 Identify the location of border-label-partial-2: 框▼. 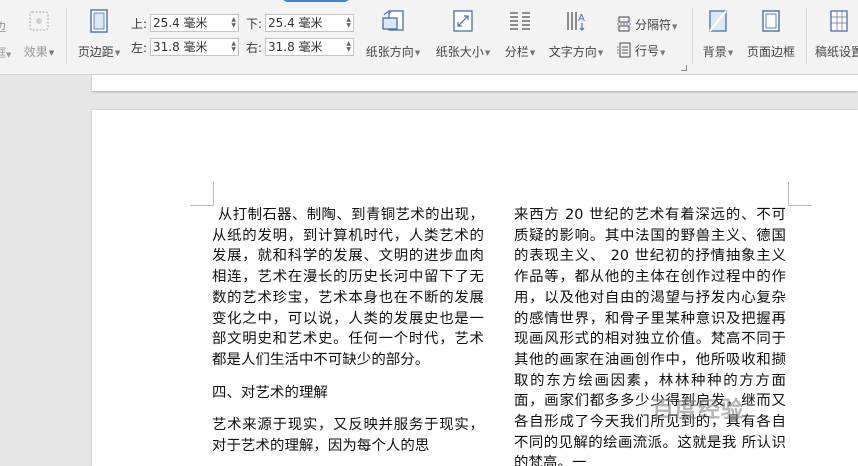
(5, 52).